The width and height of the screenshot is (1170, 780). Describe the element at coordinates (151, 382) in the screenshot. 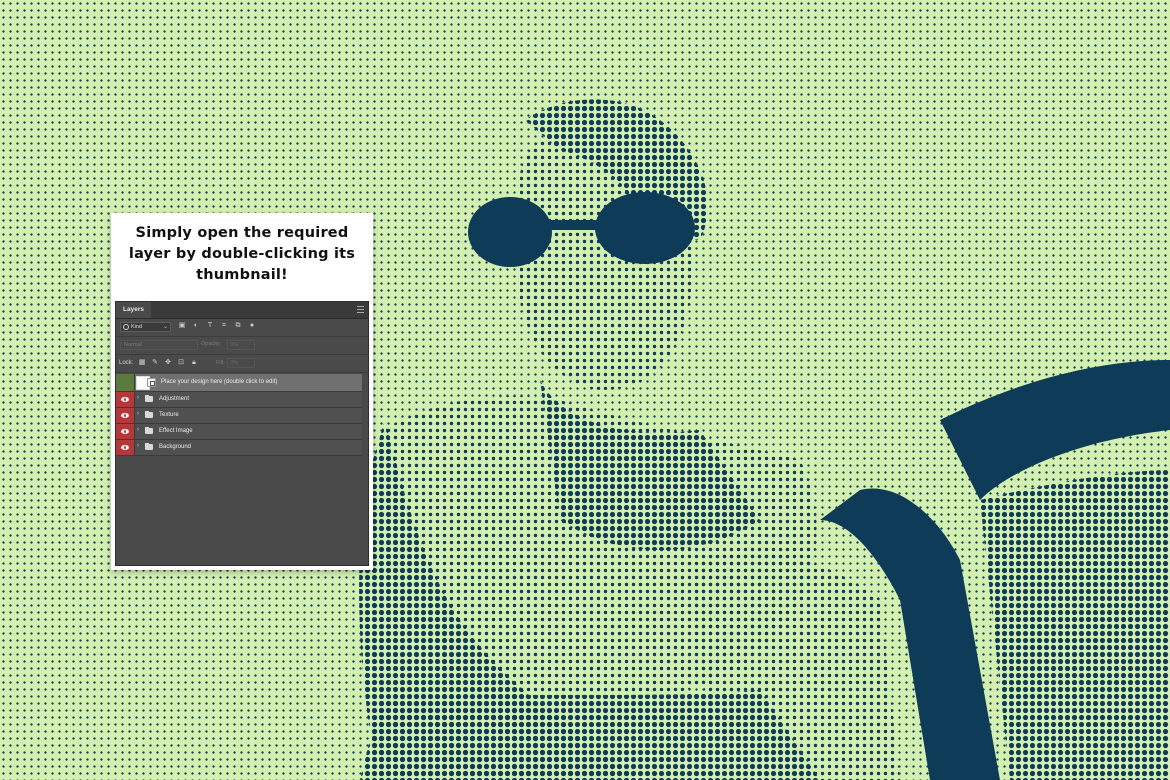

I see `smart-object-icon` at that location.